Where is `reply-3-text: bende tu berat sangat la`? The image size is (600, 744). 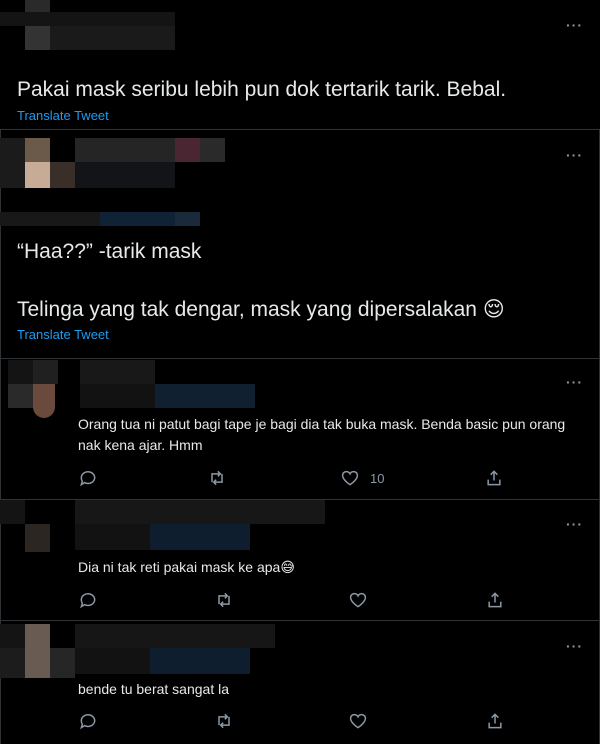 reply-3-text: bende tu berat sangat la is located at coordinates (154, 689).